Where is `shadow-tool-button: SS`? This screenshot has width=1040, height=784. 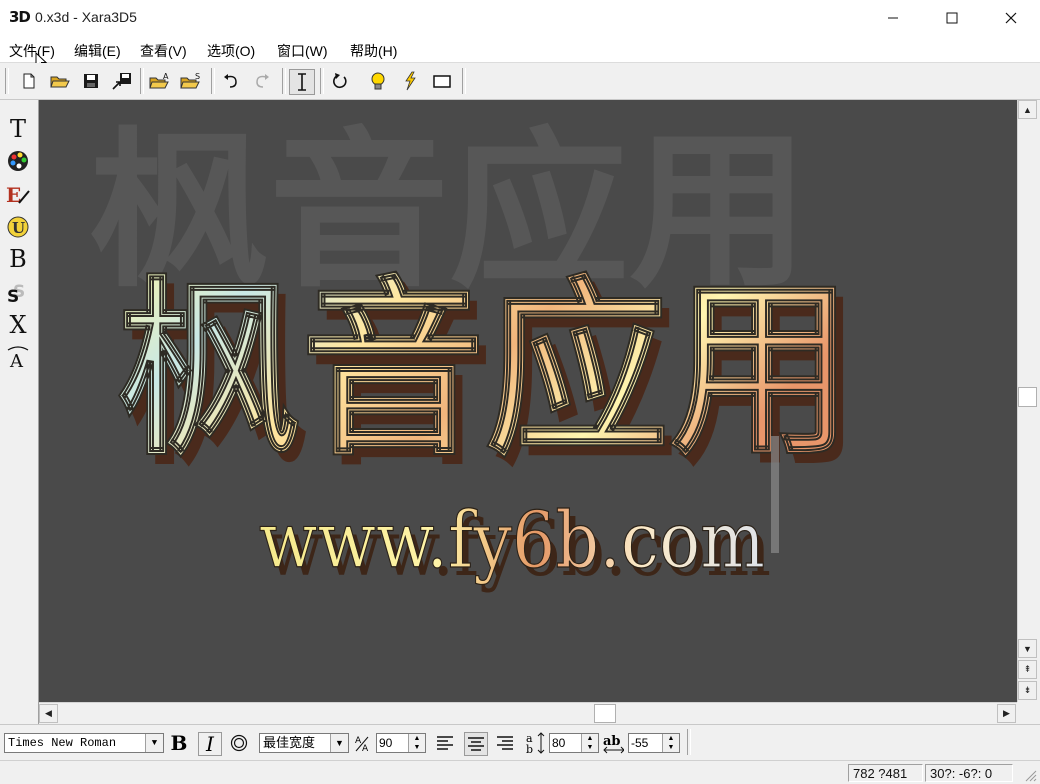 shadow-tool-button: SS is located at coordinates (18, 293).